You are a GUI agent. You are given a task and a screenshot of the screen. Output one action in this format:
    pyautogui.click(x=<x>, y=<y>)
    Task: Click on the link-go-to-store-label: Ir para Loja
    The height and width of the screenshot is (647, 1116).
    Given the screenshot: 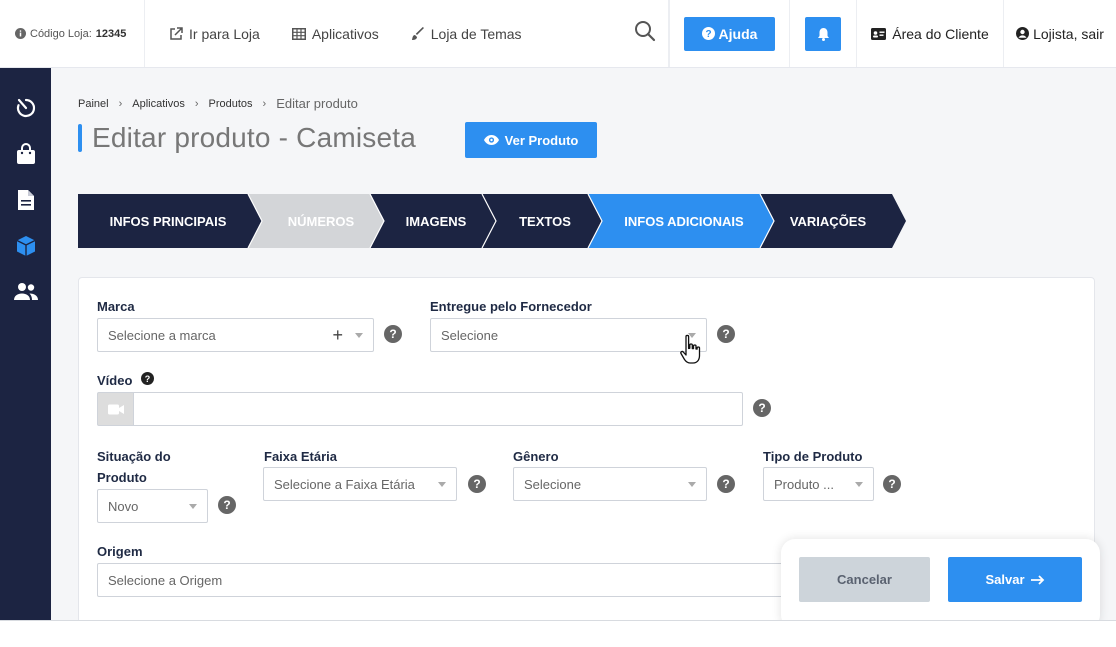 What is the action you would take?
    pyautogui.click(x=224, y=33)
    